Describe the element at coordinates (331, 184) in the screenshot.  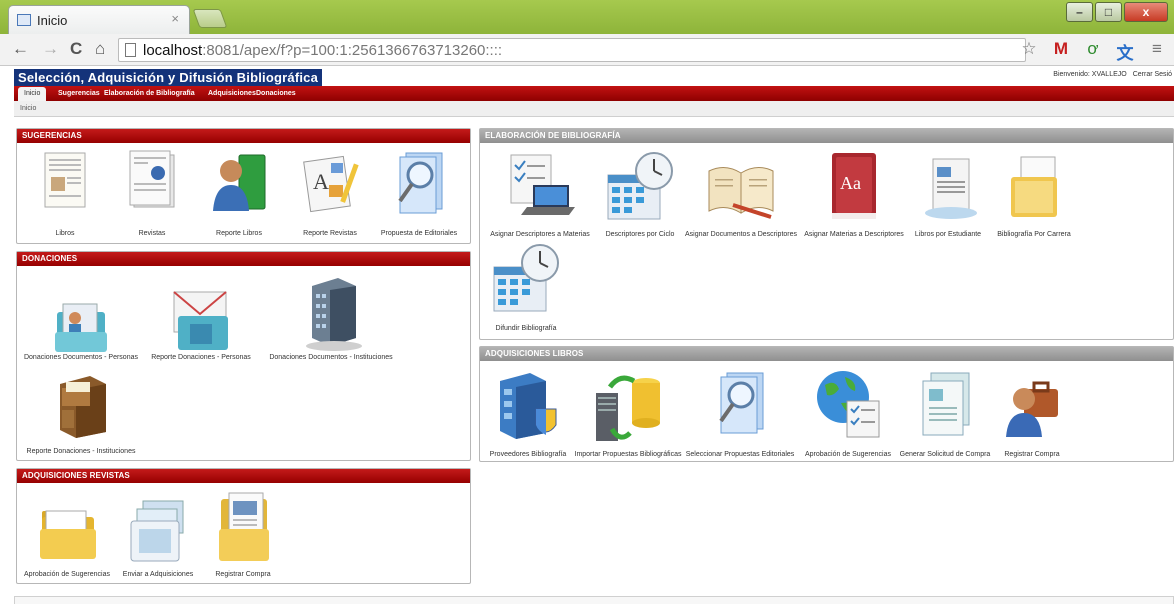
I see `report-pencil-icon: A` at that location.